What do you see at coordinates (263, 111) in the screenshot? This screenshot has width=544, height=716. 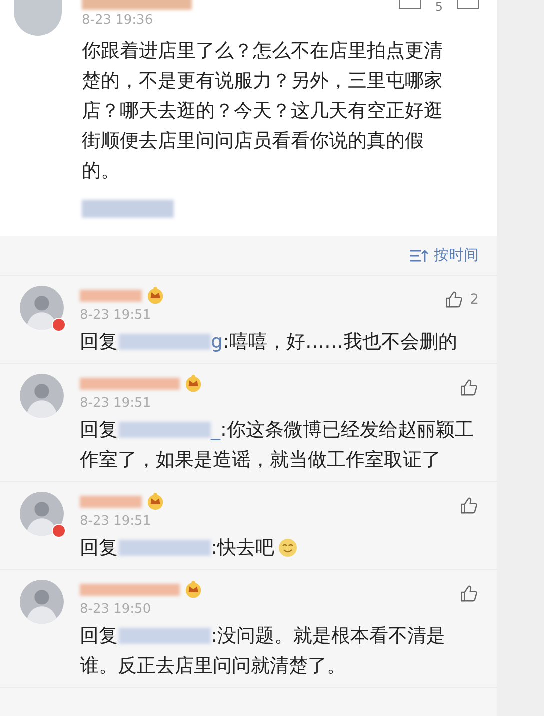 I see `comment-text: 你跟着进店里了么？怎么不在店里拍点更清楚的，不是更有说服力？另外，三里屯哪家店？哪天去逛的？今天？这几天有空正好逛街顺便去店里问问店员看看你说的真的假的。` at bounding box center [263, 111].